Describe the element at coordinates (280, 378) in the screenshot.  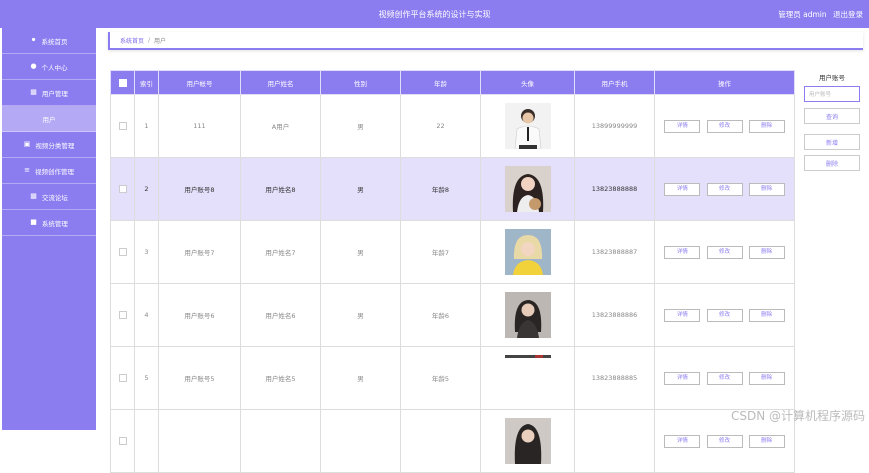
I see `cell-name: 用户姓名5` at that location.